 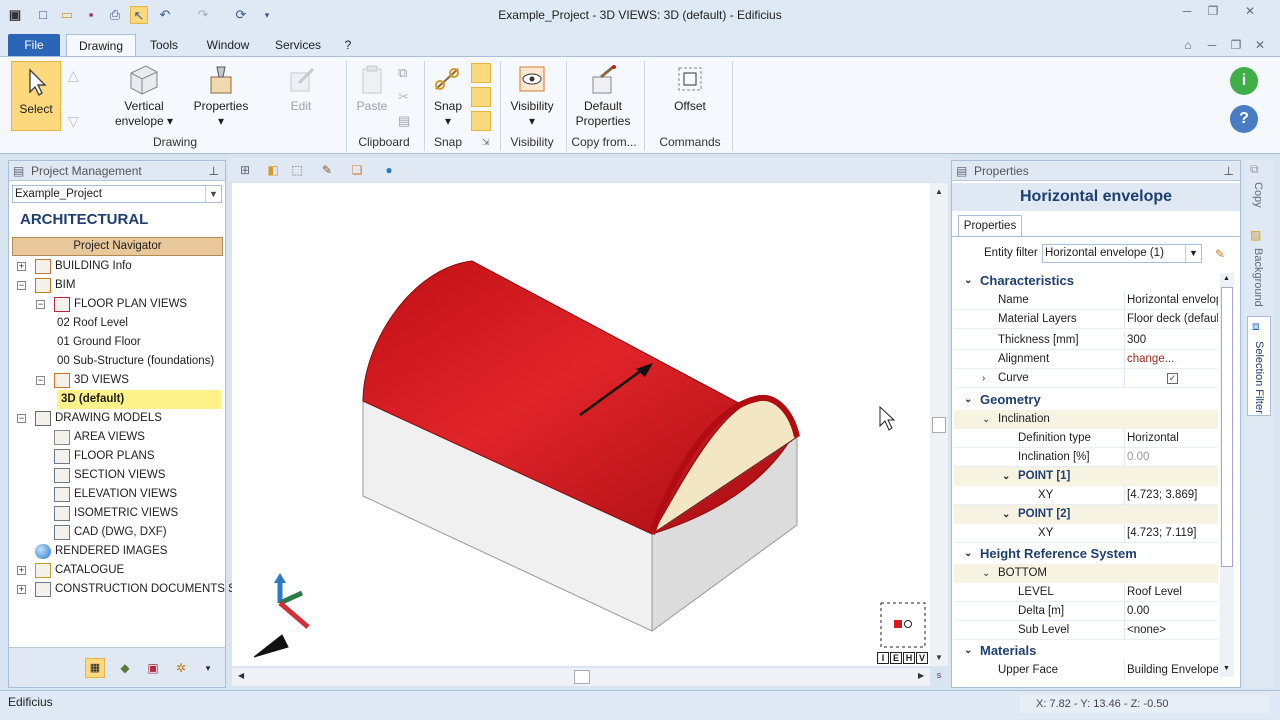 What do you see at coordinates (1086, 514) in the screenshot?
I see `group-point-2: ⌄ POINT [2]` at bounding box center [1086, 514].